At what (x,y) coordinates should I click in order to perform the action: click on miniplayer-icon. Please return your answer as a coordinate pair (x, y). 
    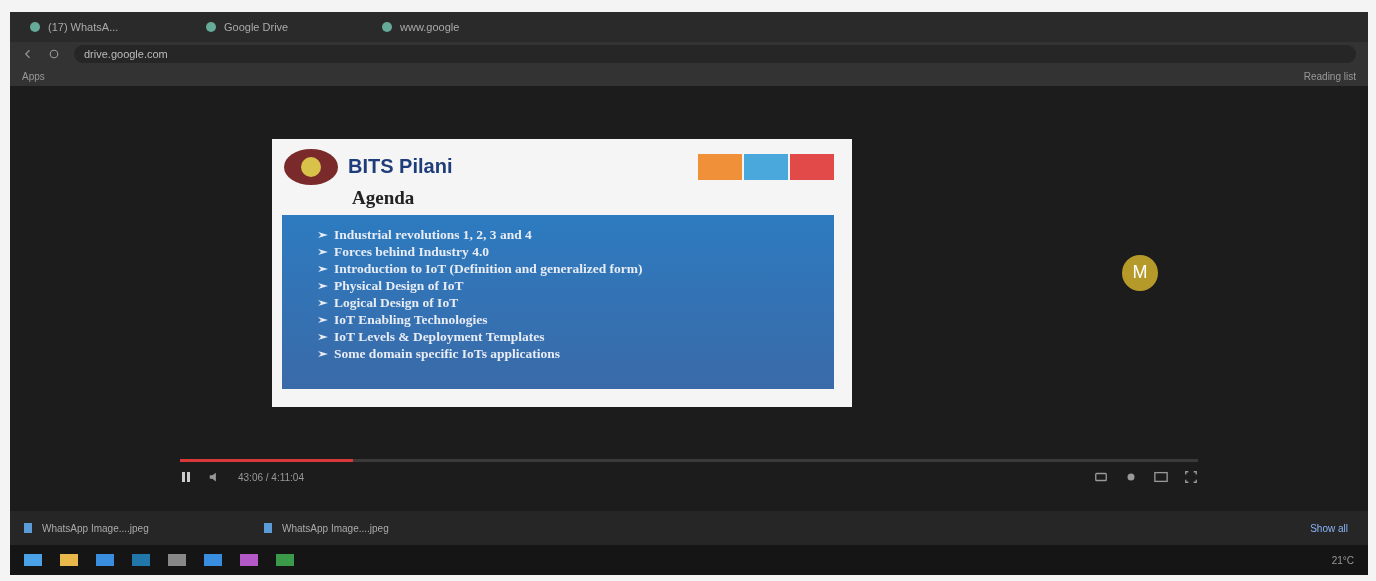
    Looking at the image, I should click on (1161, 477).